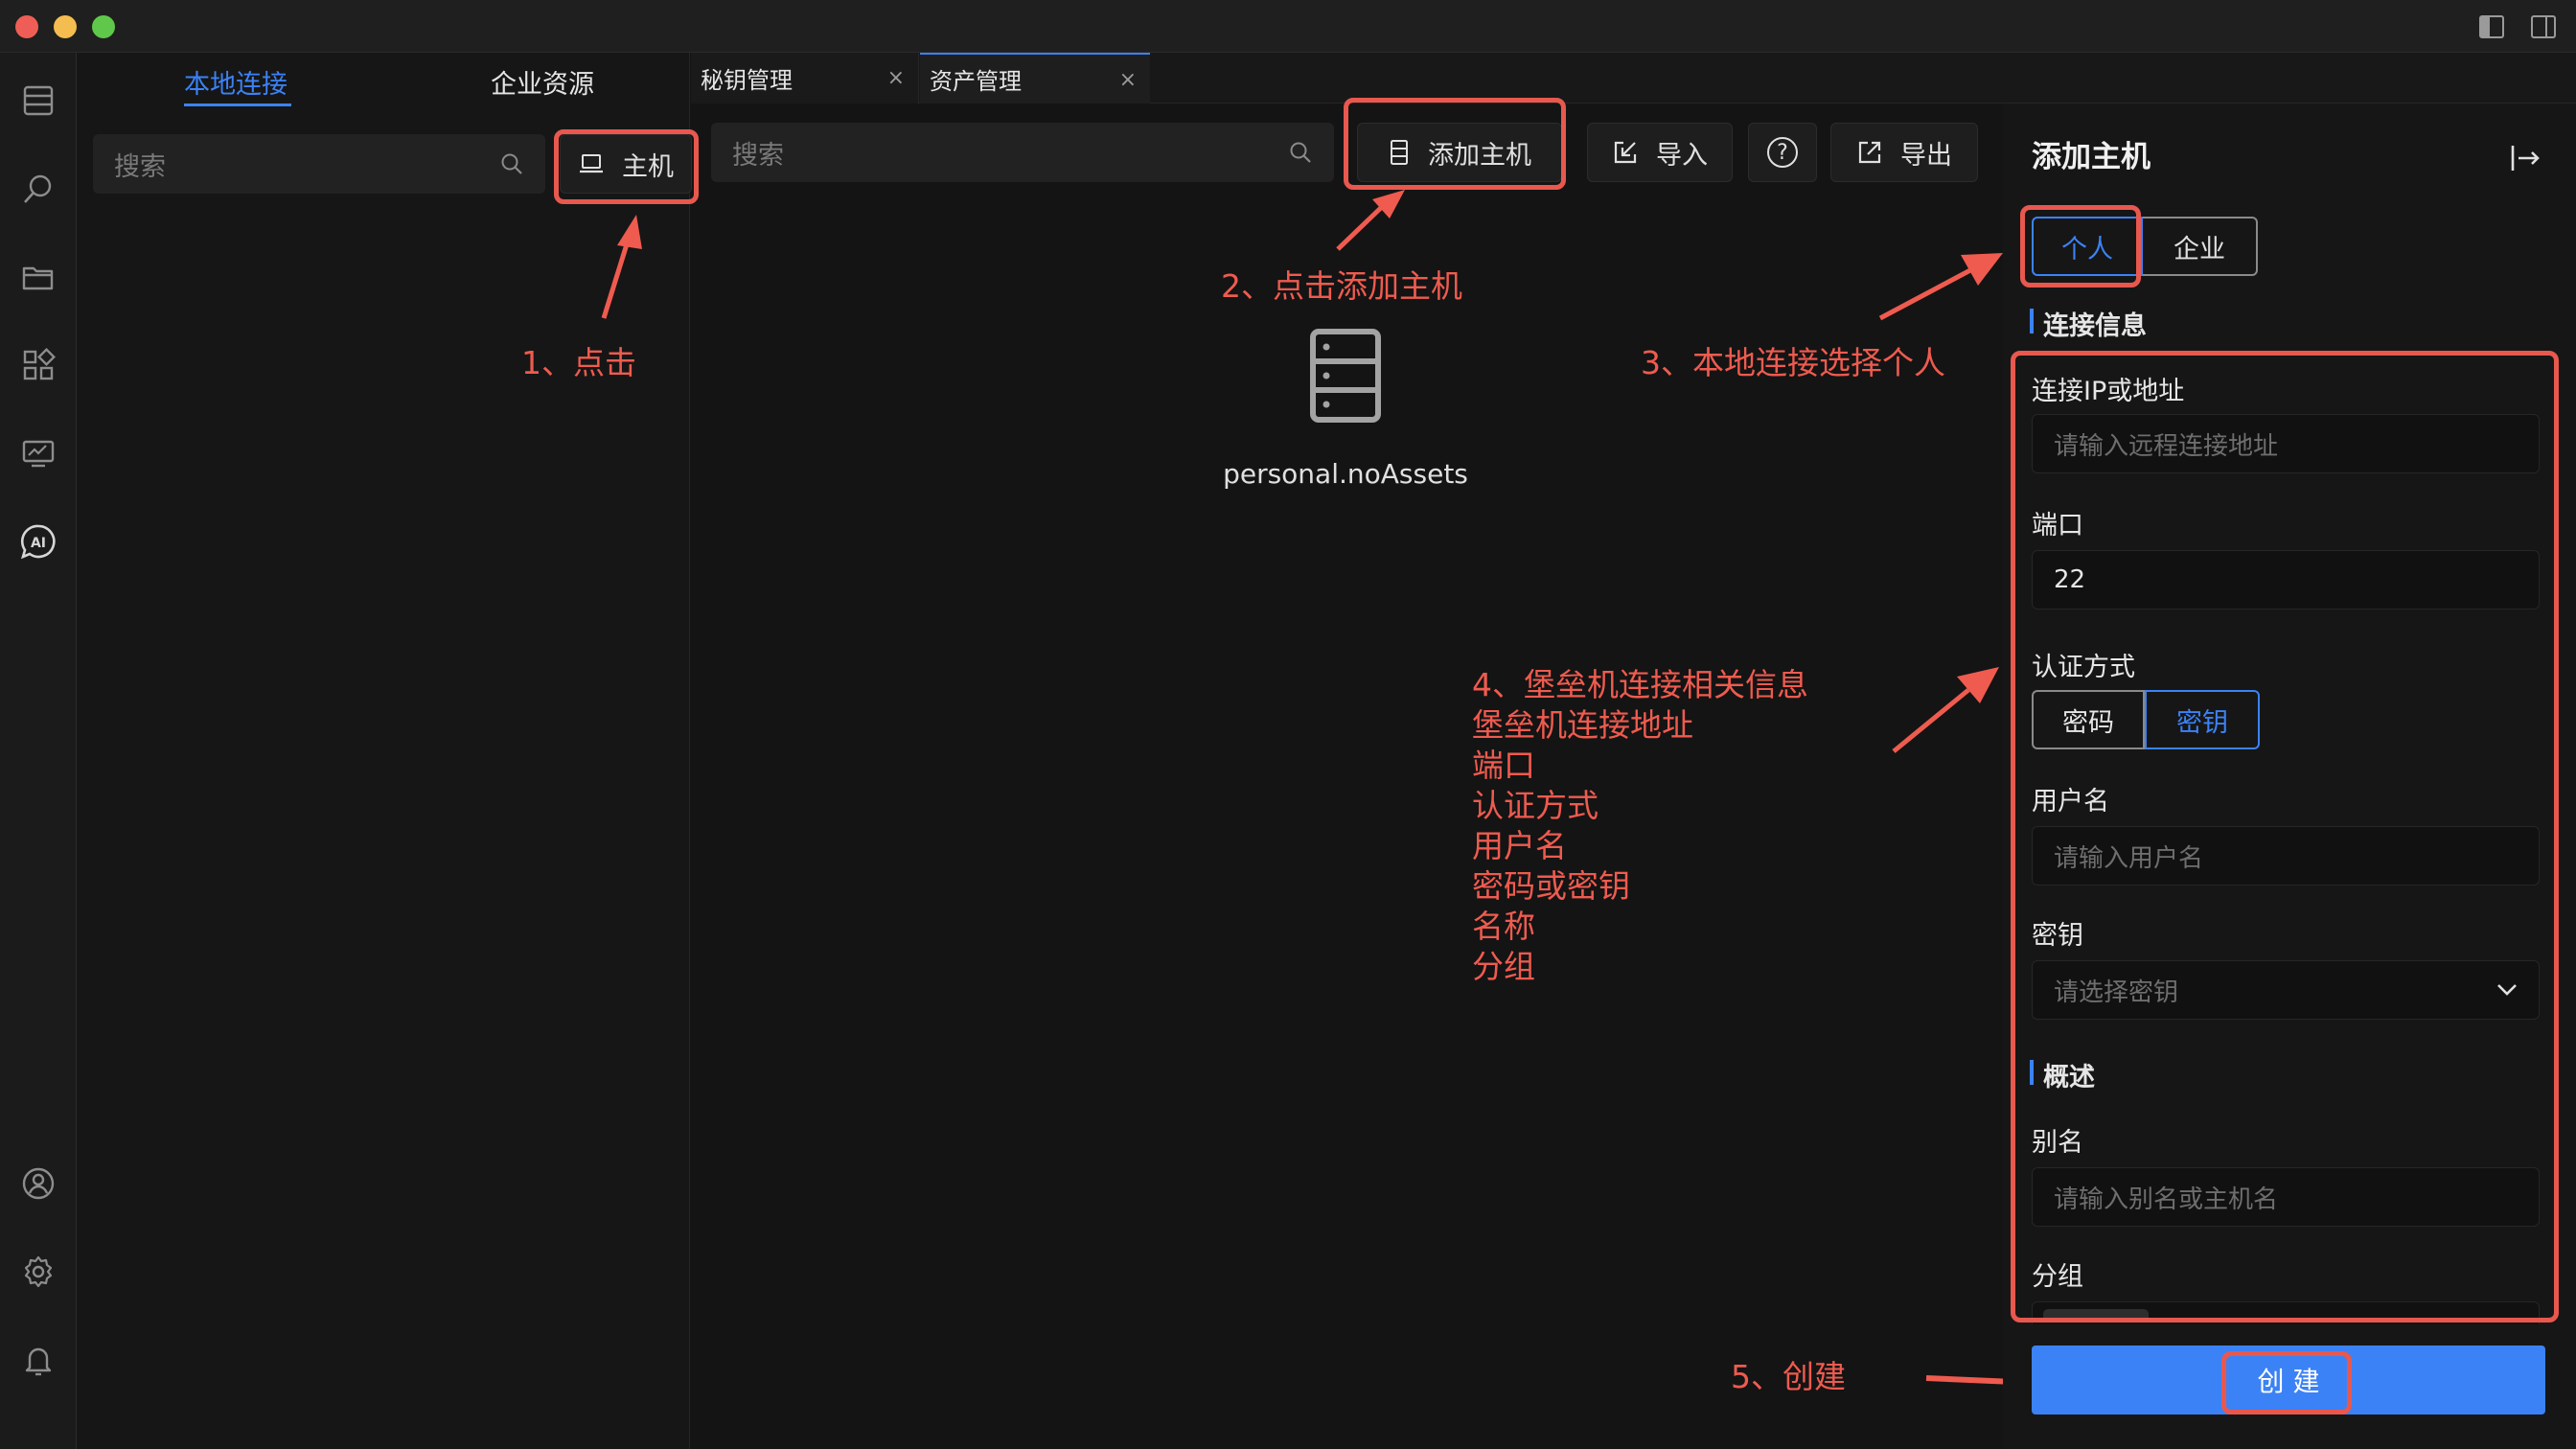  Describe the element at coordinates (38, 751) in the screenshot. I see `activity-bar: AI` at that location.